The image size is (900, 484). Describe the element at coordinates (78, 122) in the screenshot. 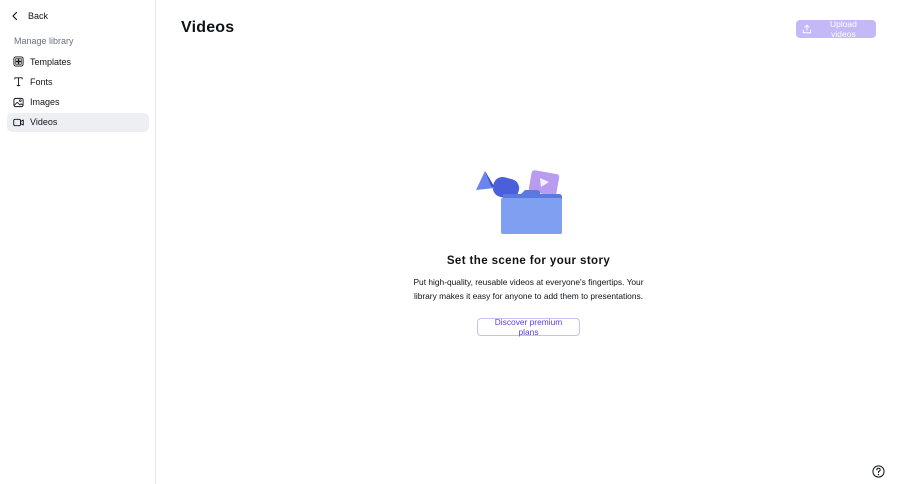

I see `sidebar-item-videos: Videos` at that location.